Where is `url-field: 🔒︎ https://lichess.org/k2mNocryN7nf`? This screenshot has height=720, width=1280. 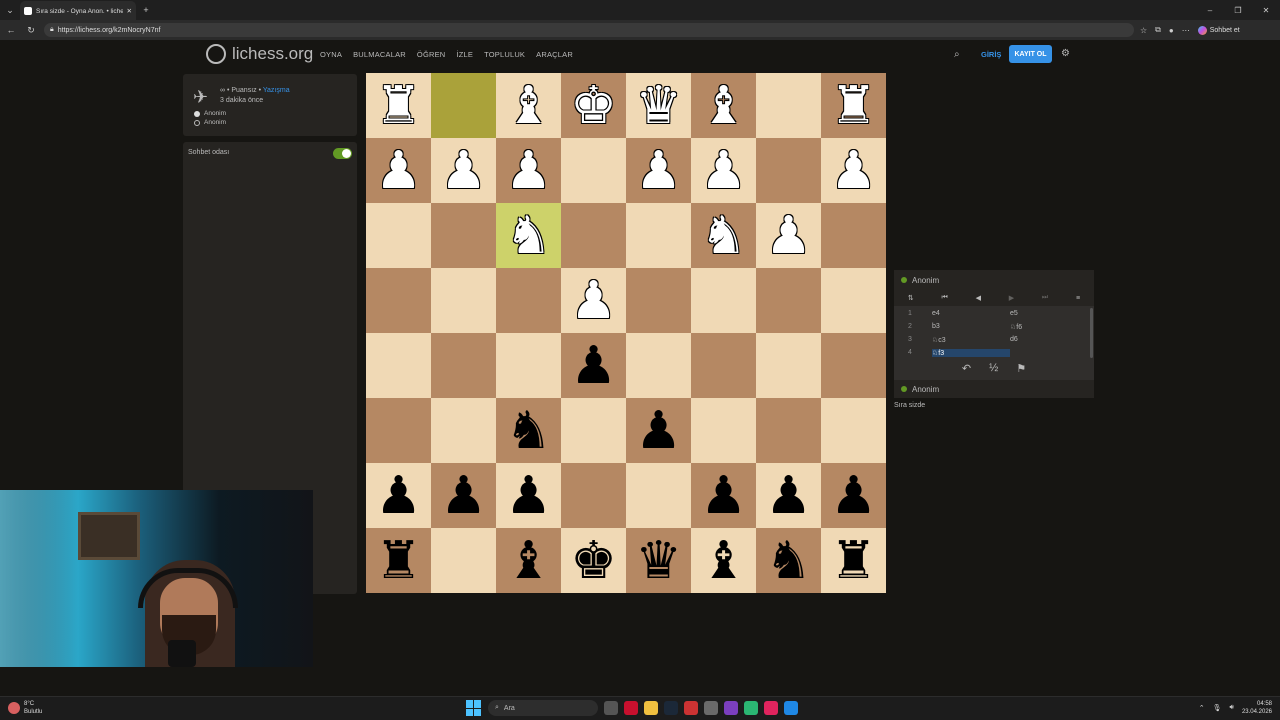 url-field: 🔒︎ https://lichess.org/k2mNocryN7nf is located at coordinates (589, 30).